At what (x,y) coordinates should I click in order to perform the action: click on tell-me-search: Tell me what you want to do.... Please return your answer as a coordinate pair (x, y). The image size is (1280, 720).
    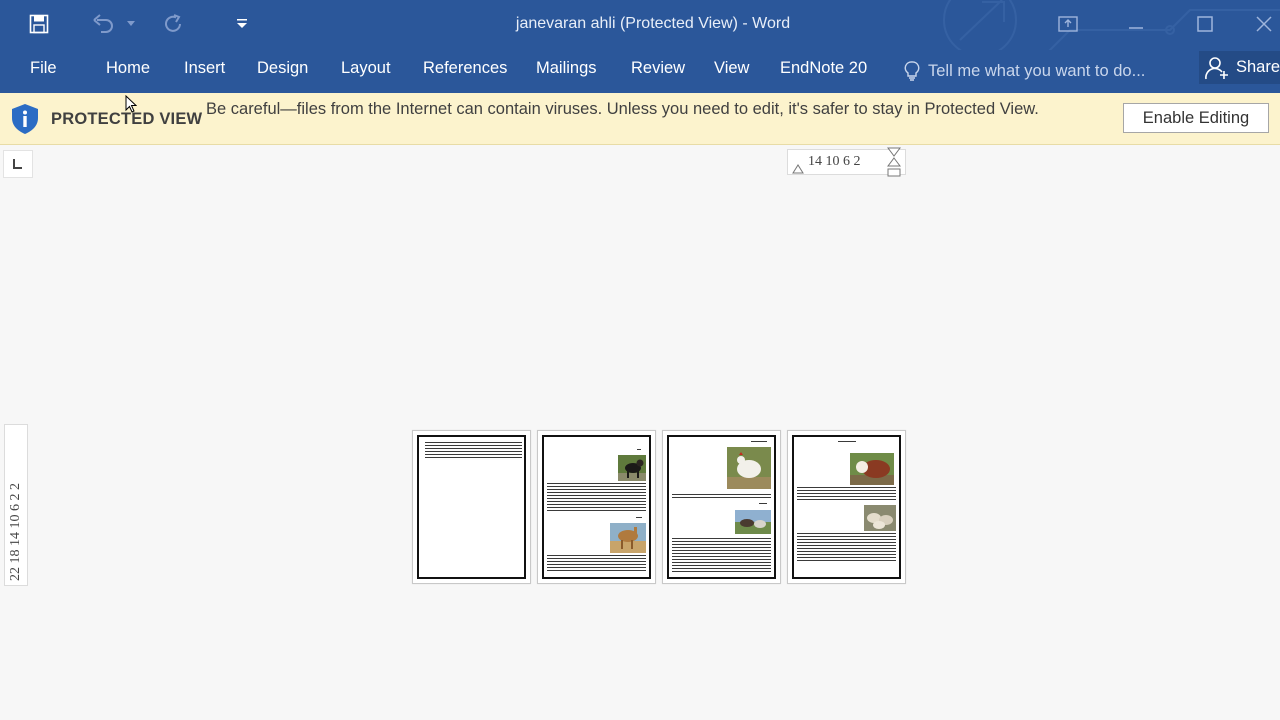
    Looking at the image, I should click on (1023, 71).